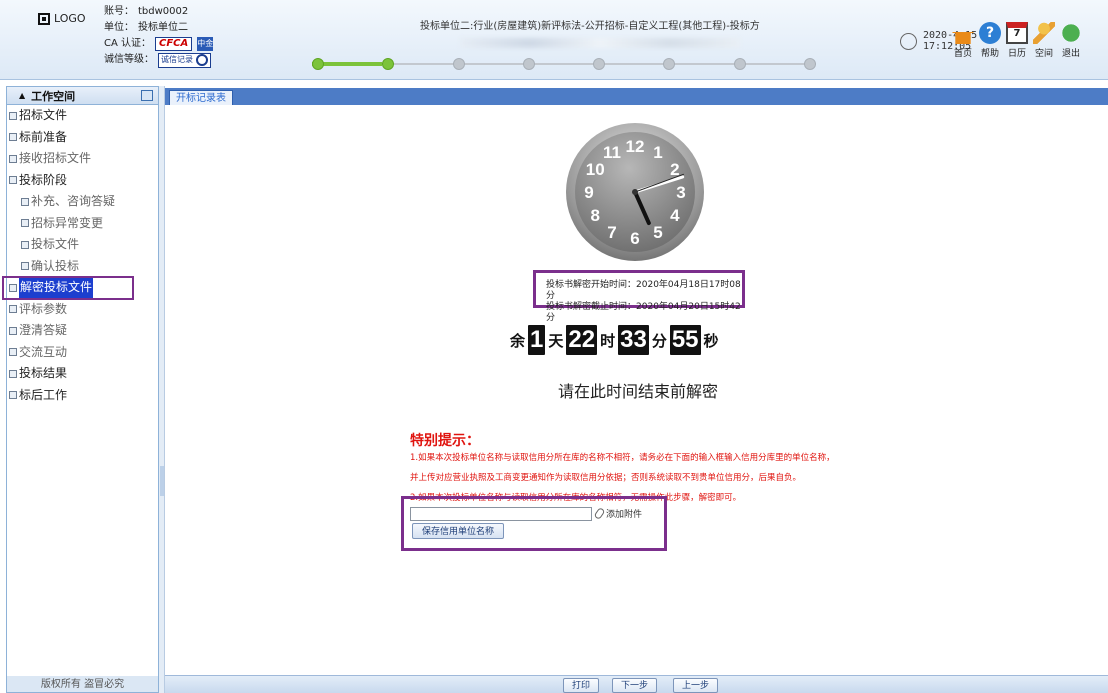  Describe the element at coordinates (128, 43) in the screenshot. I see `ca-label: CA 认证：` at that location.